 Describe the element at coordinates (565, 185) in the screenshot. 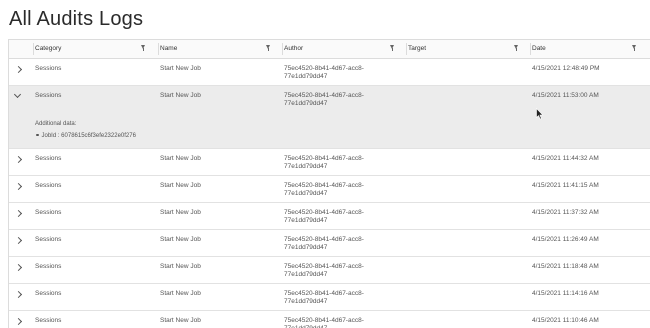

I see `cell-date: 4/15/2021 11:41:15 AM` at that location.